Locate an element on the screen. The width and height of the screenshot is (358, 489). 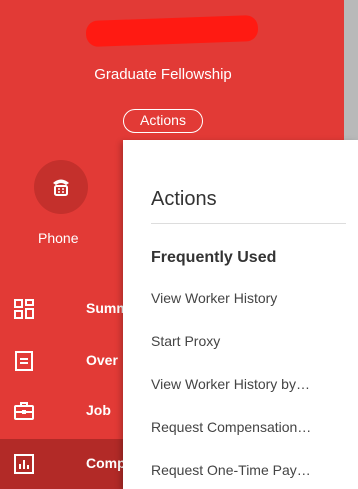
worker-role-title: Graduate Fellowship is located at coordinates (163, 74).